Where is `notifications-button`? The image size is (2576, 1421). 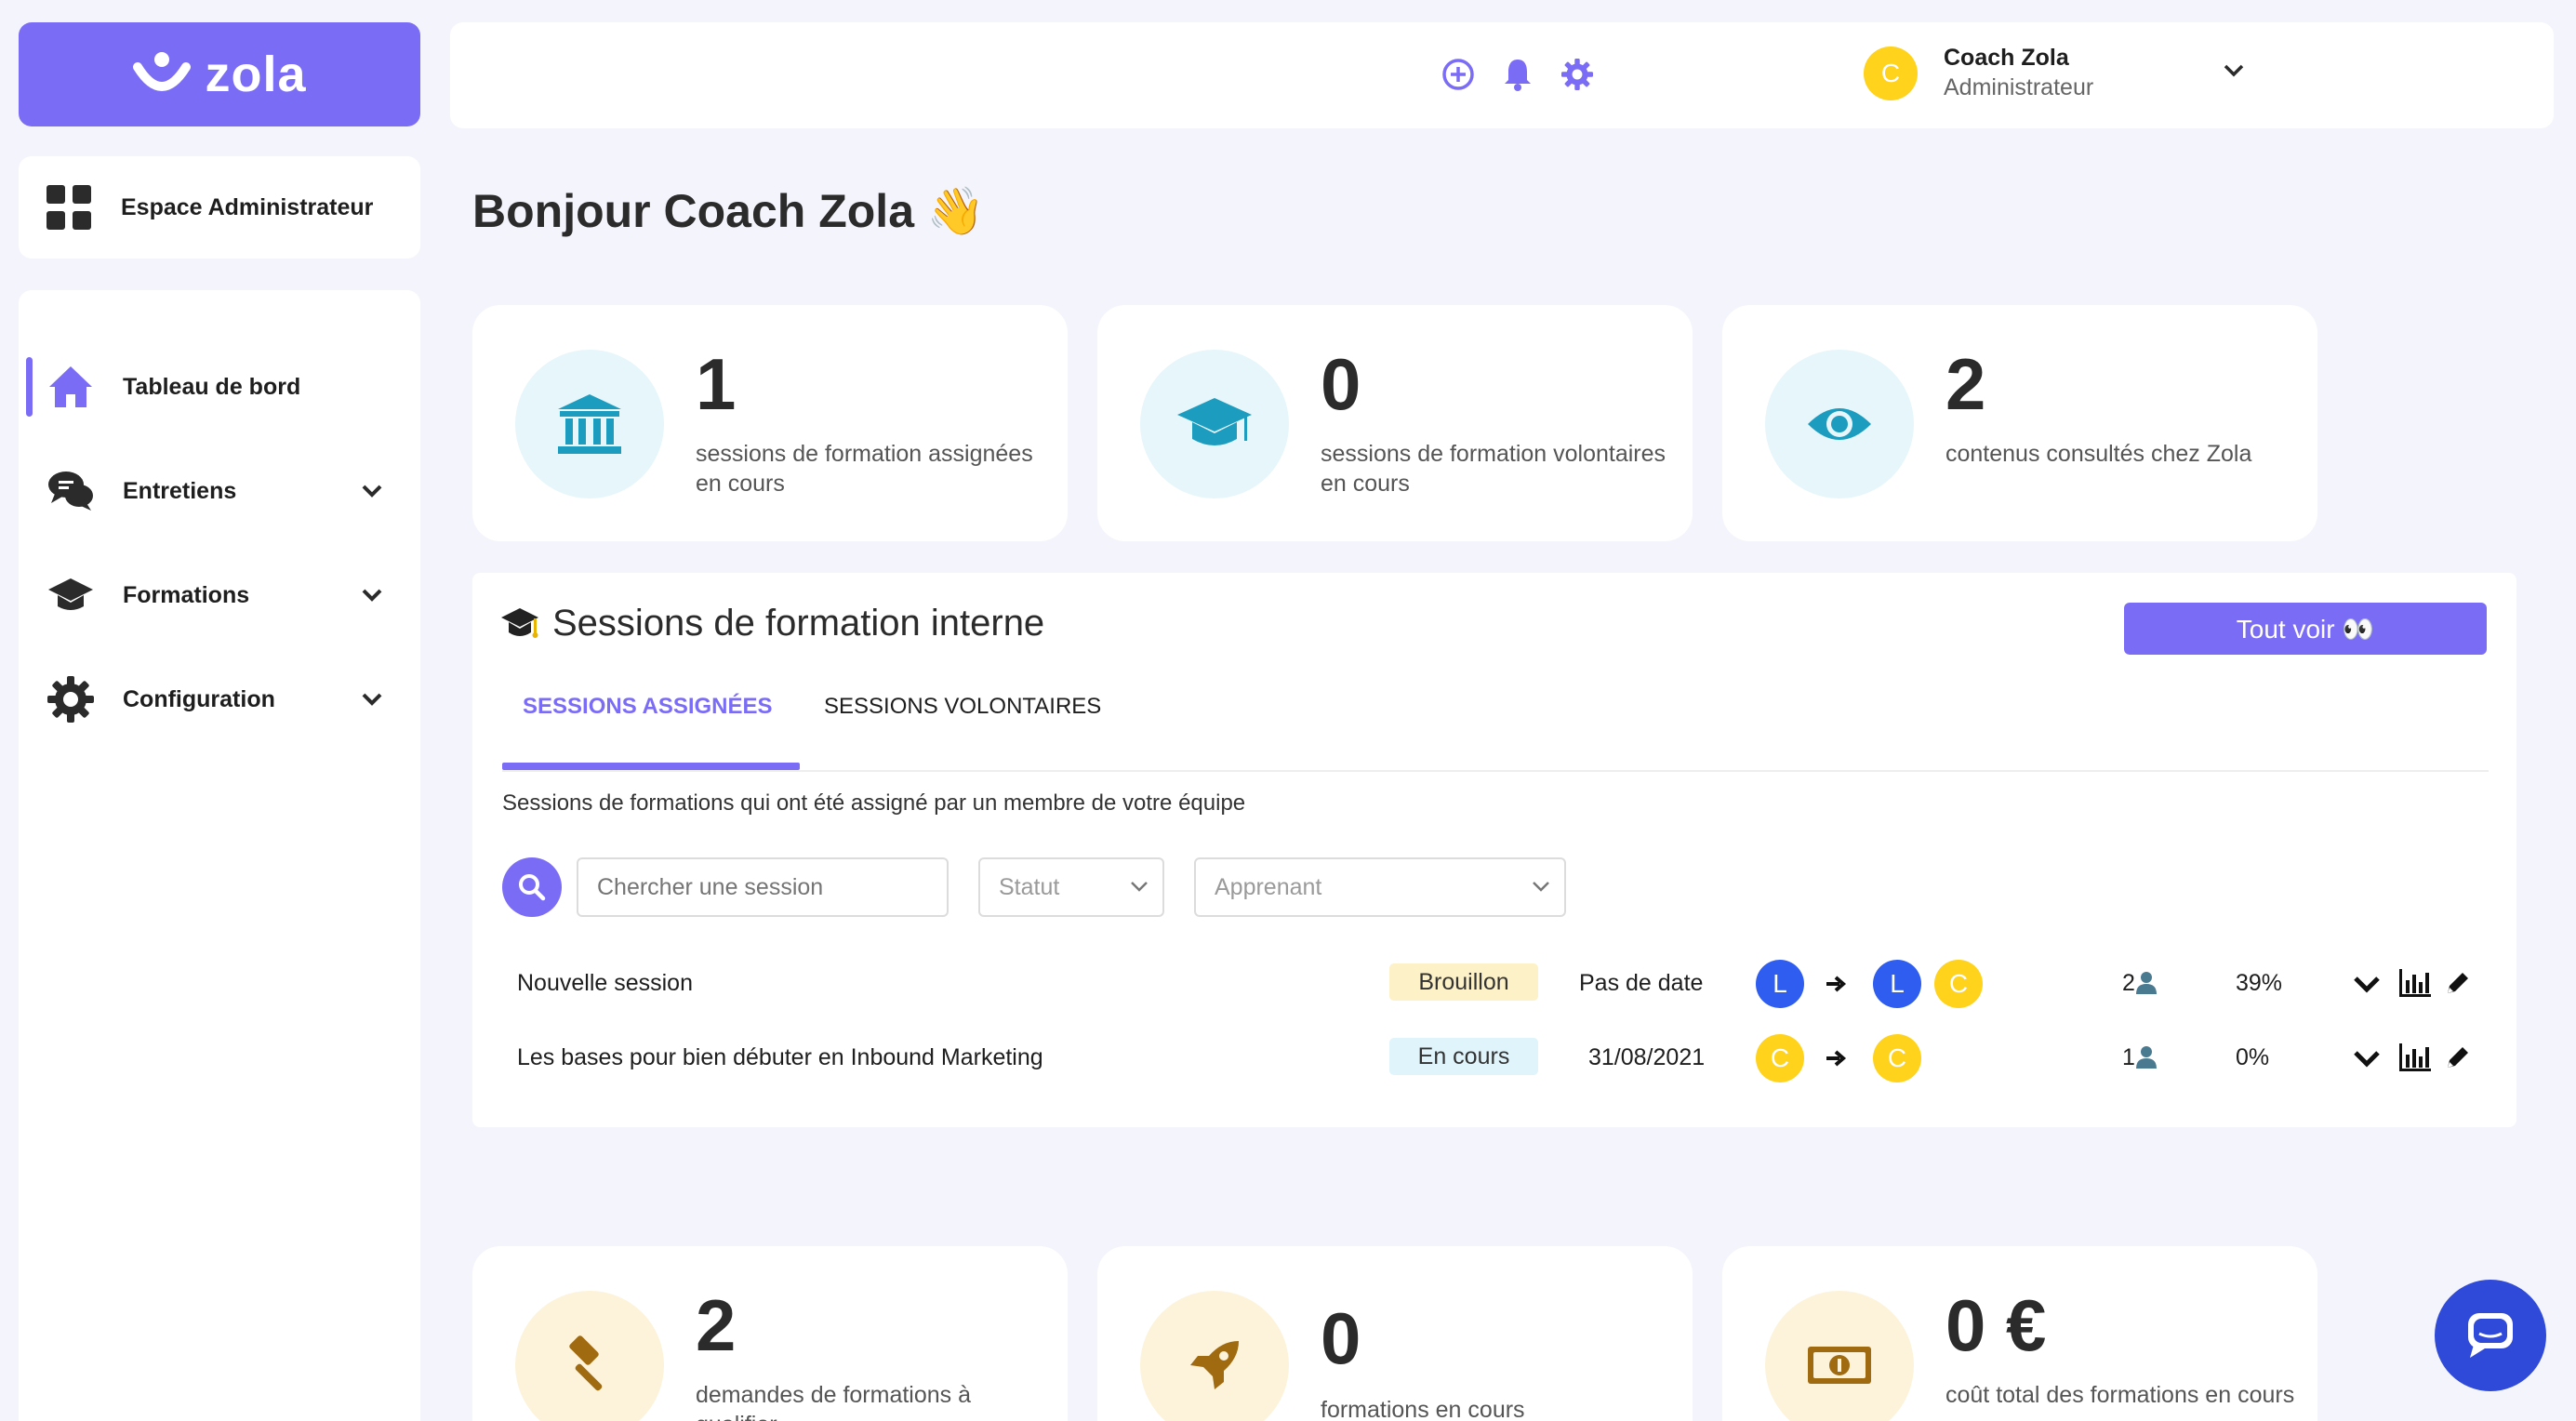 notifications-button is located at coordinates (1517, 74).